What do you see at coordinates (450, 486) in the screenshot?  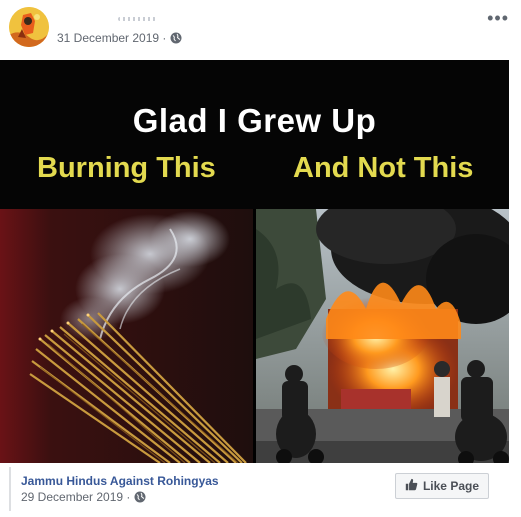 I see `like-page-label: Like Page` at bounding box center [450, 486].